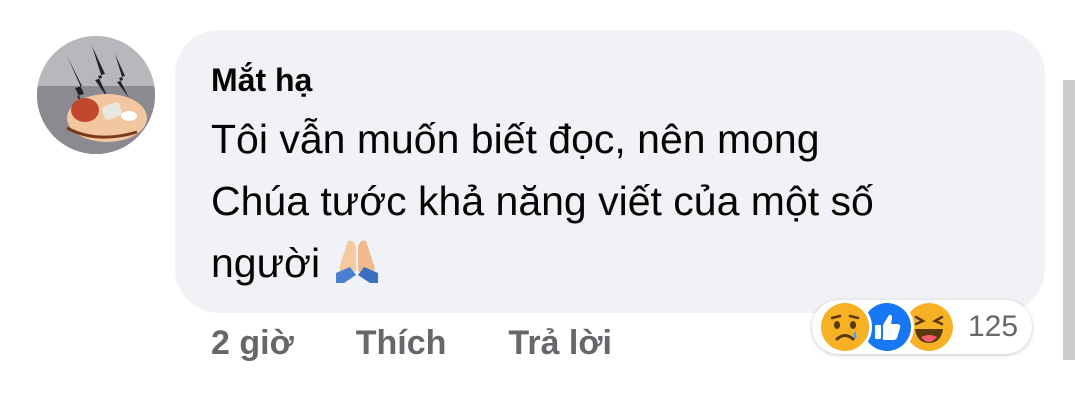 Image resolution: width=1075 pixels, height=403 pixels. Describe the element at coordinates (542, 201) in the screenshot. I see `comment-line: Chúa tước khả năng viết của một số` at that location.